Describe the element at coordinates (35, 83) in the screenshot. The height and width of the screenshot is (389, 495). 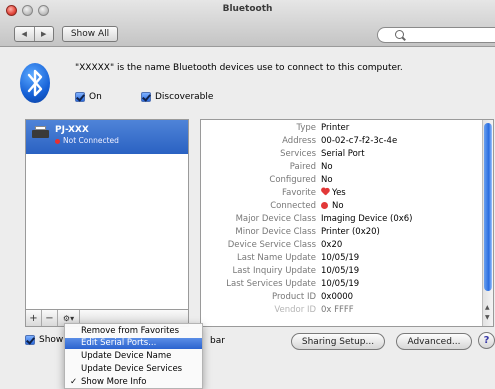
I see `bluetooth-icon` at that location.